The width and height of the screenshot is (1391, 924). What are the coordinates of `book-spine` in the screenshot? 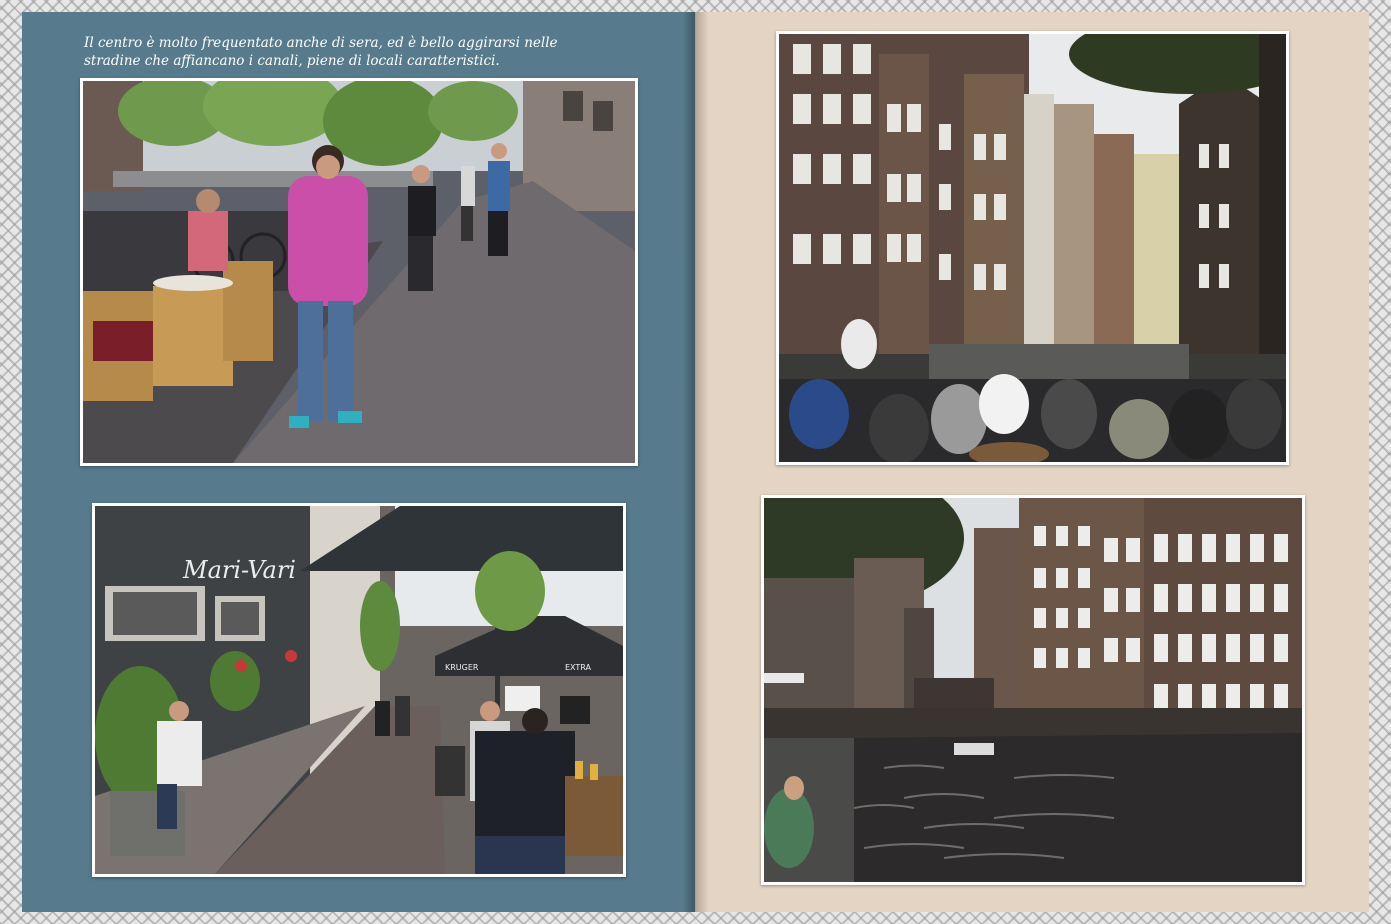 It's located at (696, 462).